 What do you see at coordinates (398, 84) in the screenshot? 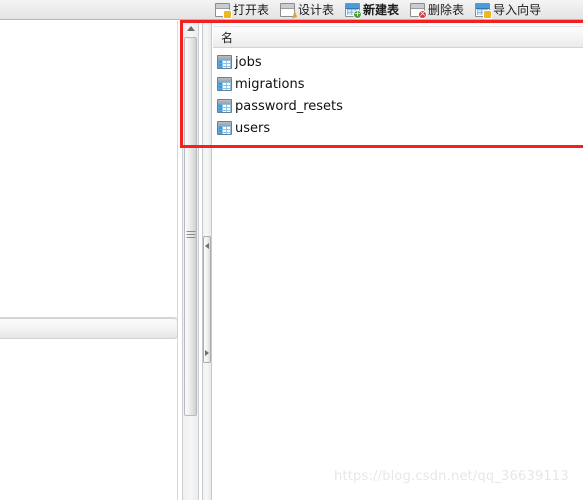
I see `list-item: migrations` at bounding box center [398, 84].